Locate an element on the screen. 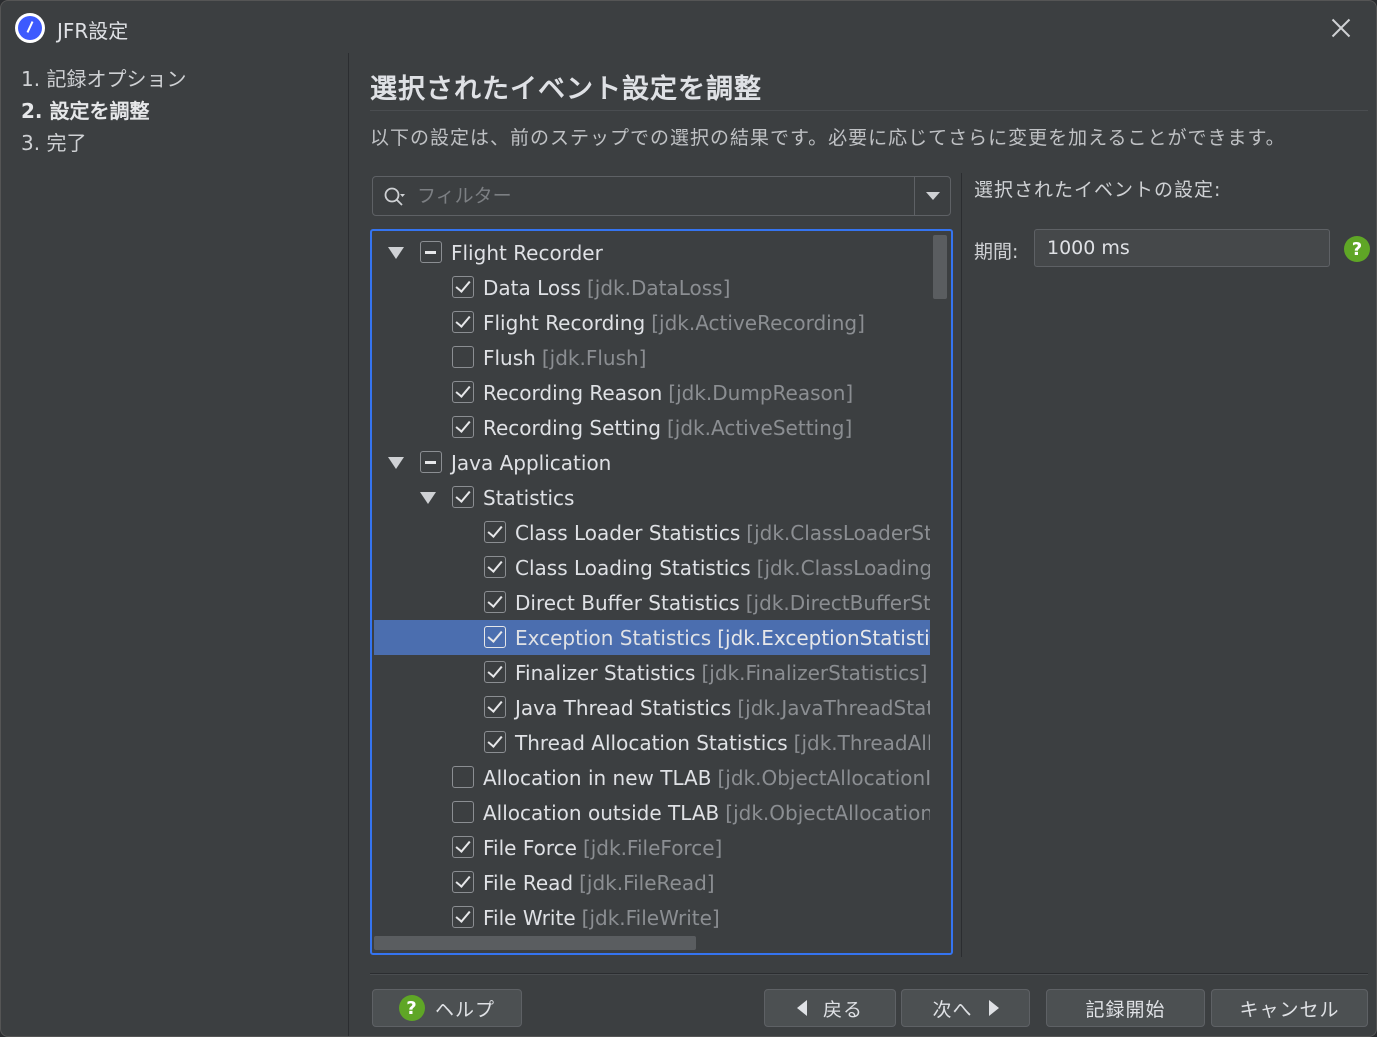 Image resolution: width=1377 pixels, height=1037 pixels. event-name: Flight Recorder is located at coordinates (527, 252).